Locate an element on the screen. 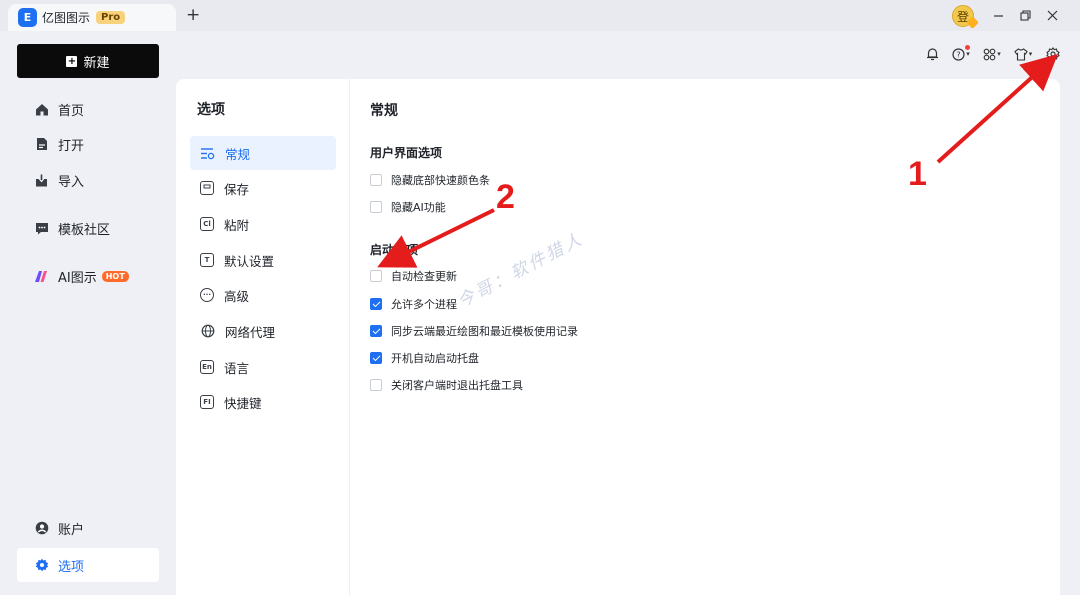 The image size is (1080, 595). annotation-marker-1: 1 is located at coordinates (917, 174).